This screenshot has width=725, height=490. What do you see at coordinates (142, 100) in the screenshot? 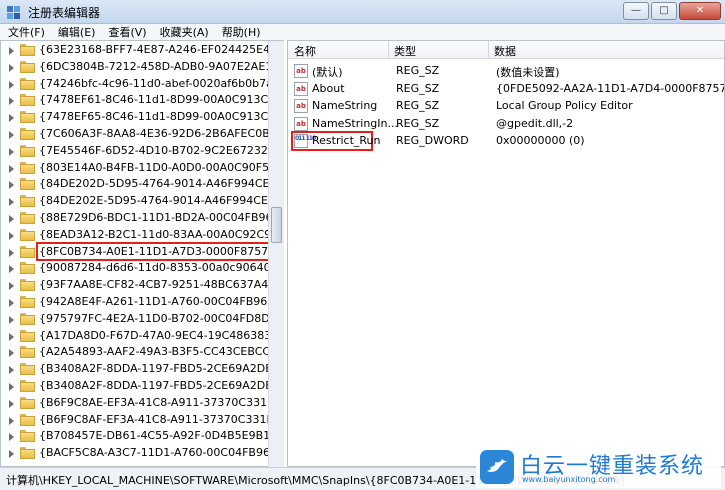
I see `tree-item: {7478EF61-8C46-11d1-8D99-00A0C913CAD4}` at bounding box center [142, 100].